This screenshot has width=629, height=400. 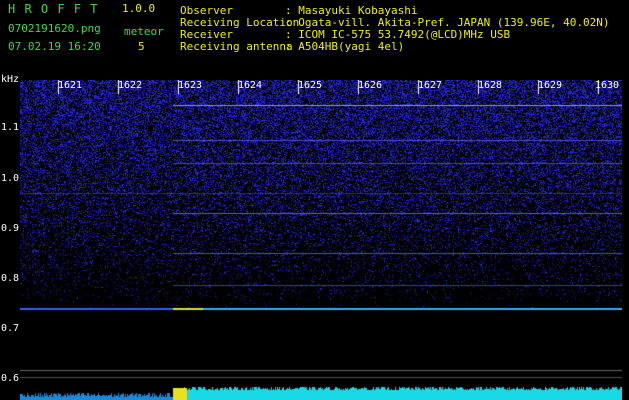 I want to click on y-tick-label: 0.7, so click(x=10, y=328).